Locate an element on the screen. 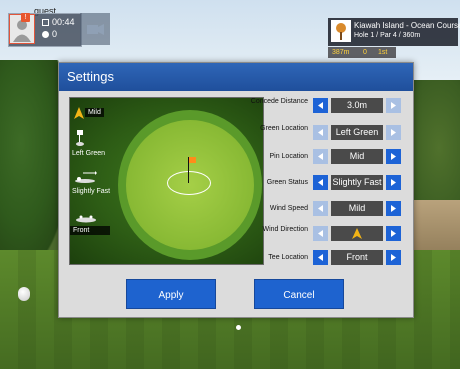  hole-stats: 387m 0 1st is located at coordinates (362, 52).